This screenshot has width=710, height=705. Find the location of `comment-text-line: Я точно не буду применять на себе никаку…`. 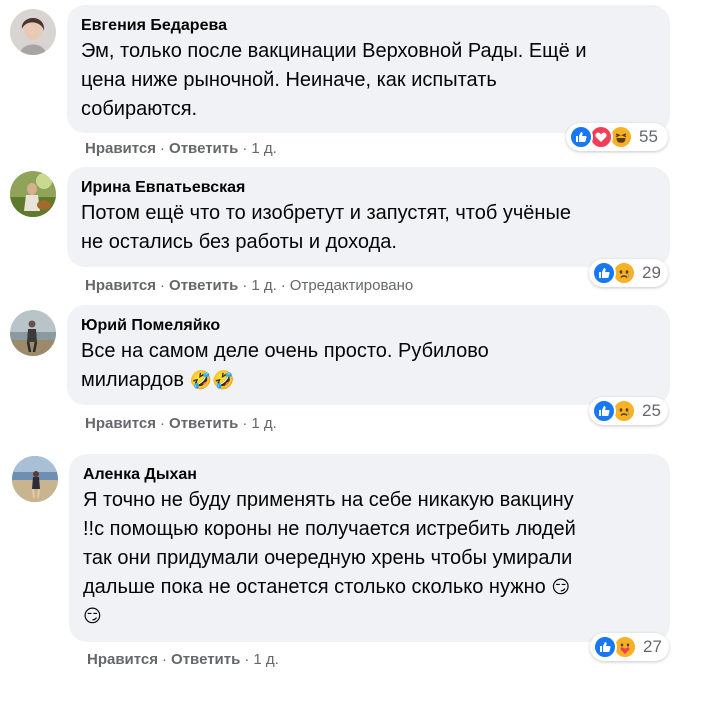

comment-text-line: Я точно не буду применять на себе никаку… is located at coordinates (328, 500).